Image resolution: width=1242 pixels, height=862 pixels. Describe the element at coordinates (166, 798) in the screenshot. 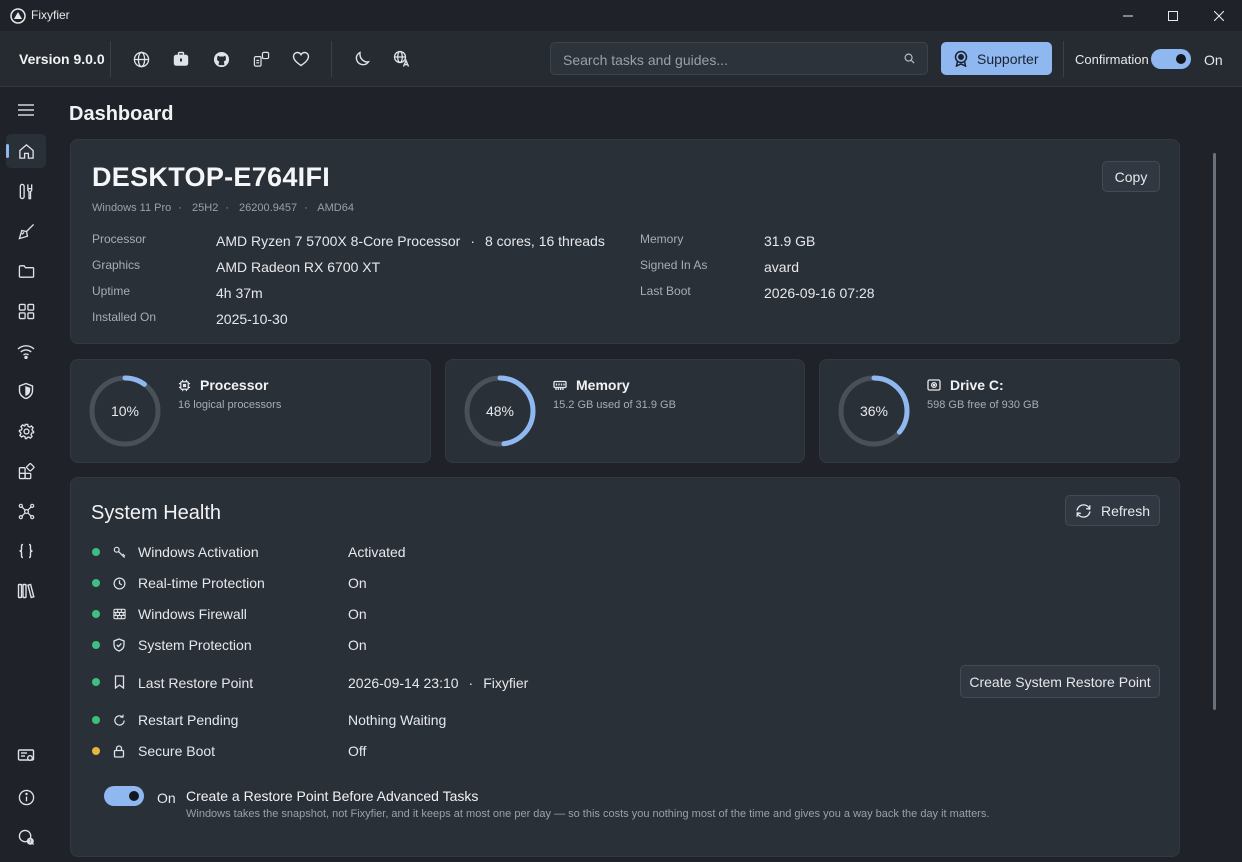

I see `restore-toggle-state: On` at that location.